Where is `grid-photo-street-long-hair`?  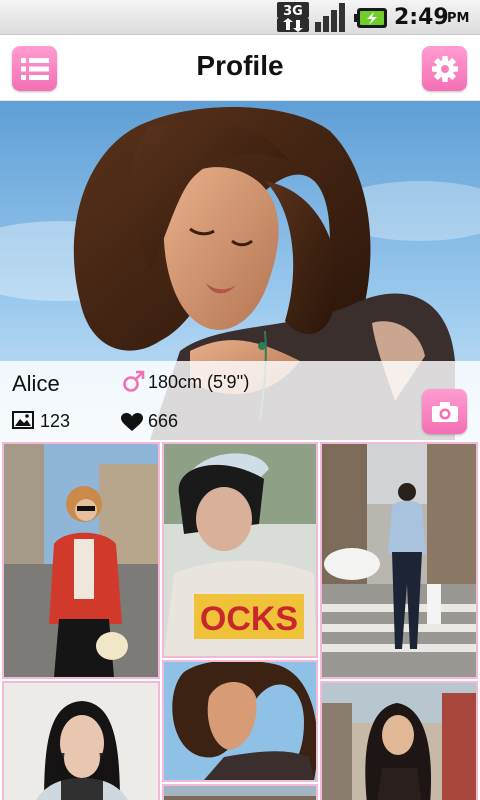 grid-photo-street-long-hair is located at coordinates (399, 740).